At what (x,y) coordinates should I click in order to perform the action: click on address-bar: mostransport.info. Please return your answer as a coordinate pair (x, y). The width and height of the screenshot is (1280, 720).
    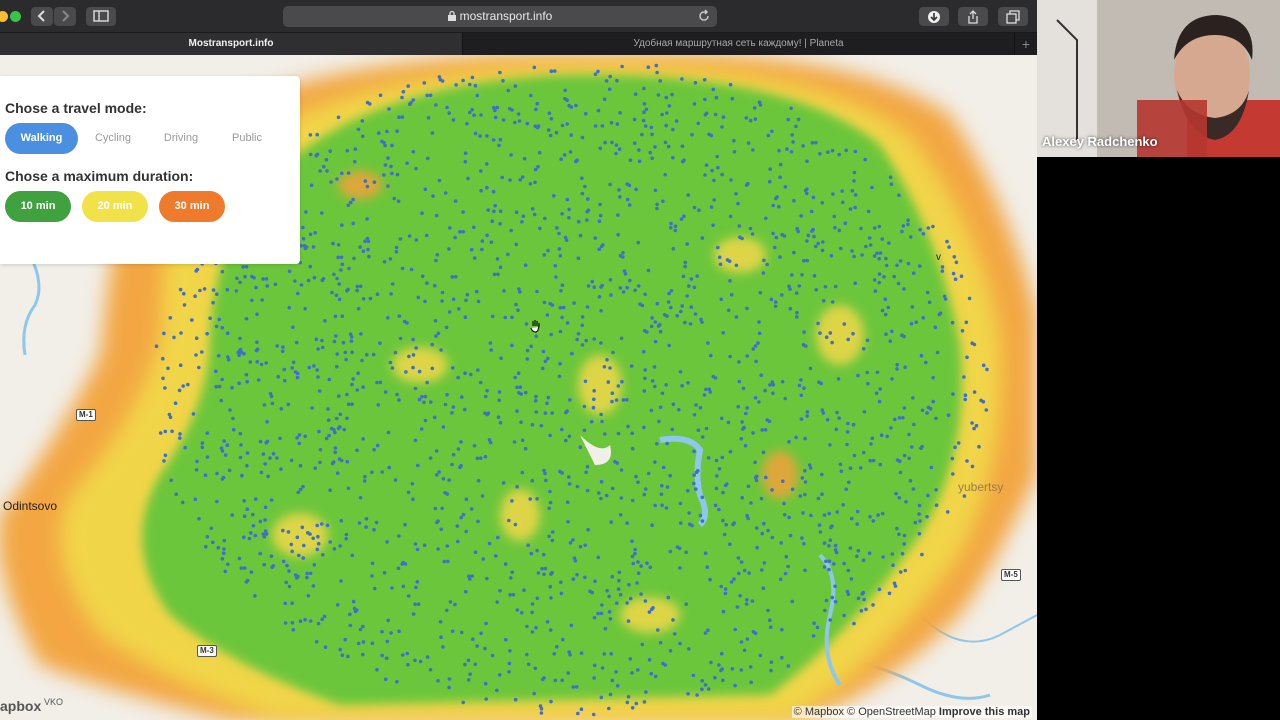
    Looking at the image, I should click on (500, 16).